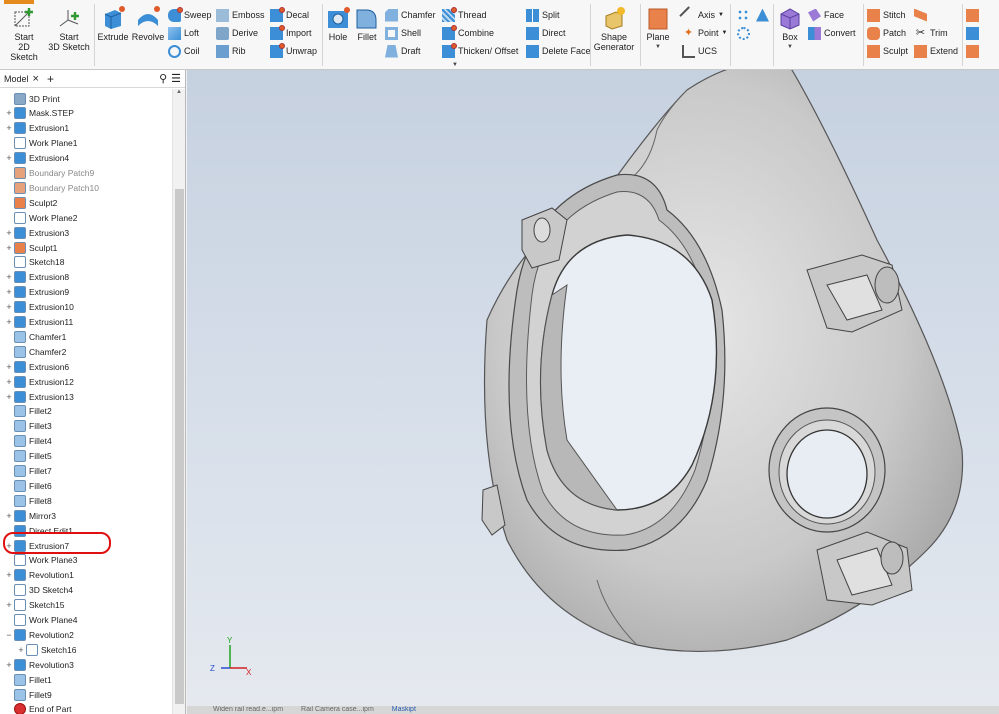 This screenshot has width=999, height=714. I want to click on scroll-thumb, so click(179, 446).